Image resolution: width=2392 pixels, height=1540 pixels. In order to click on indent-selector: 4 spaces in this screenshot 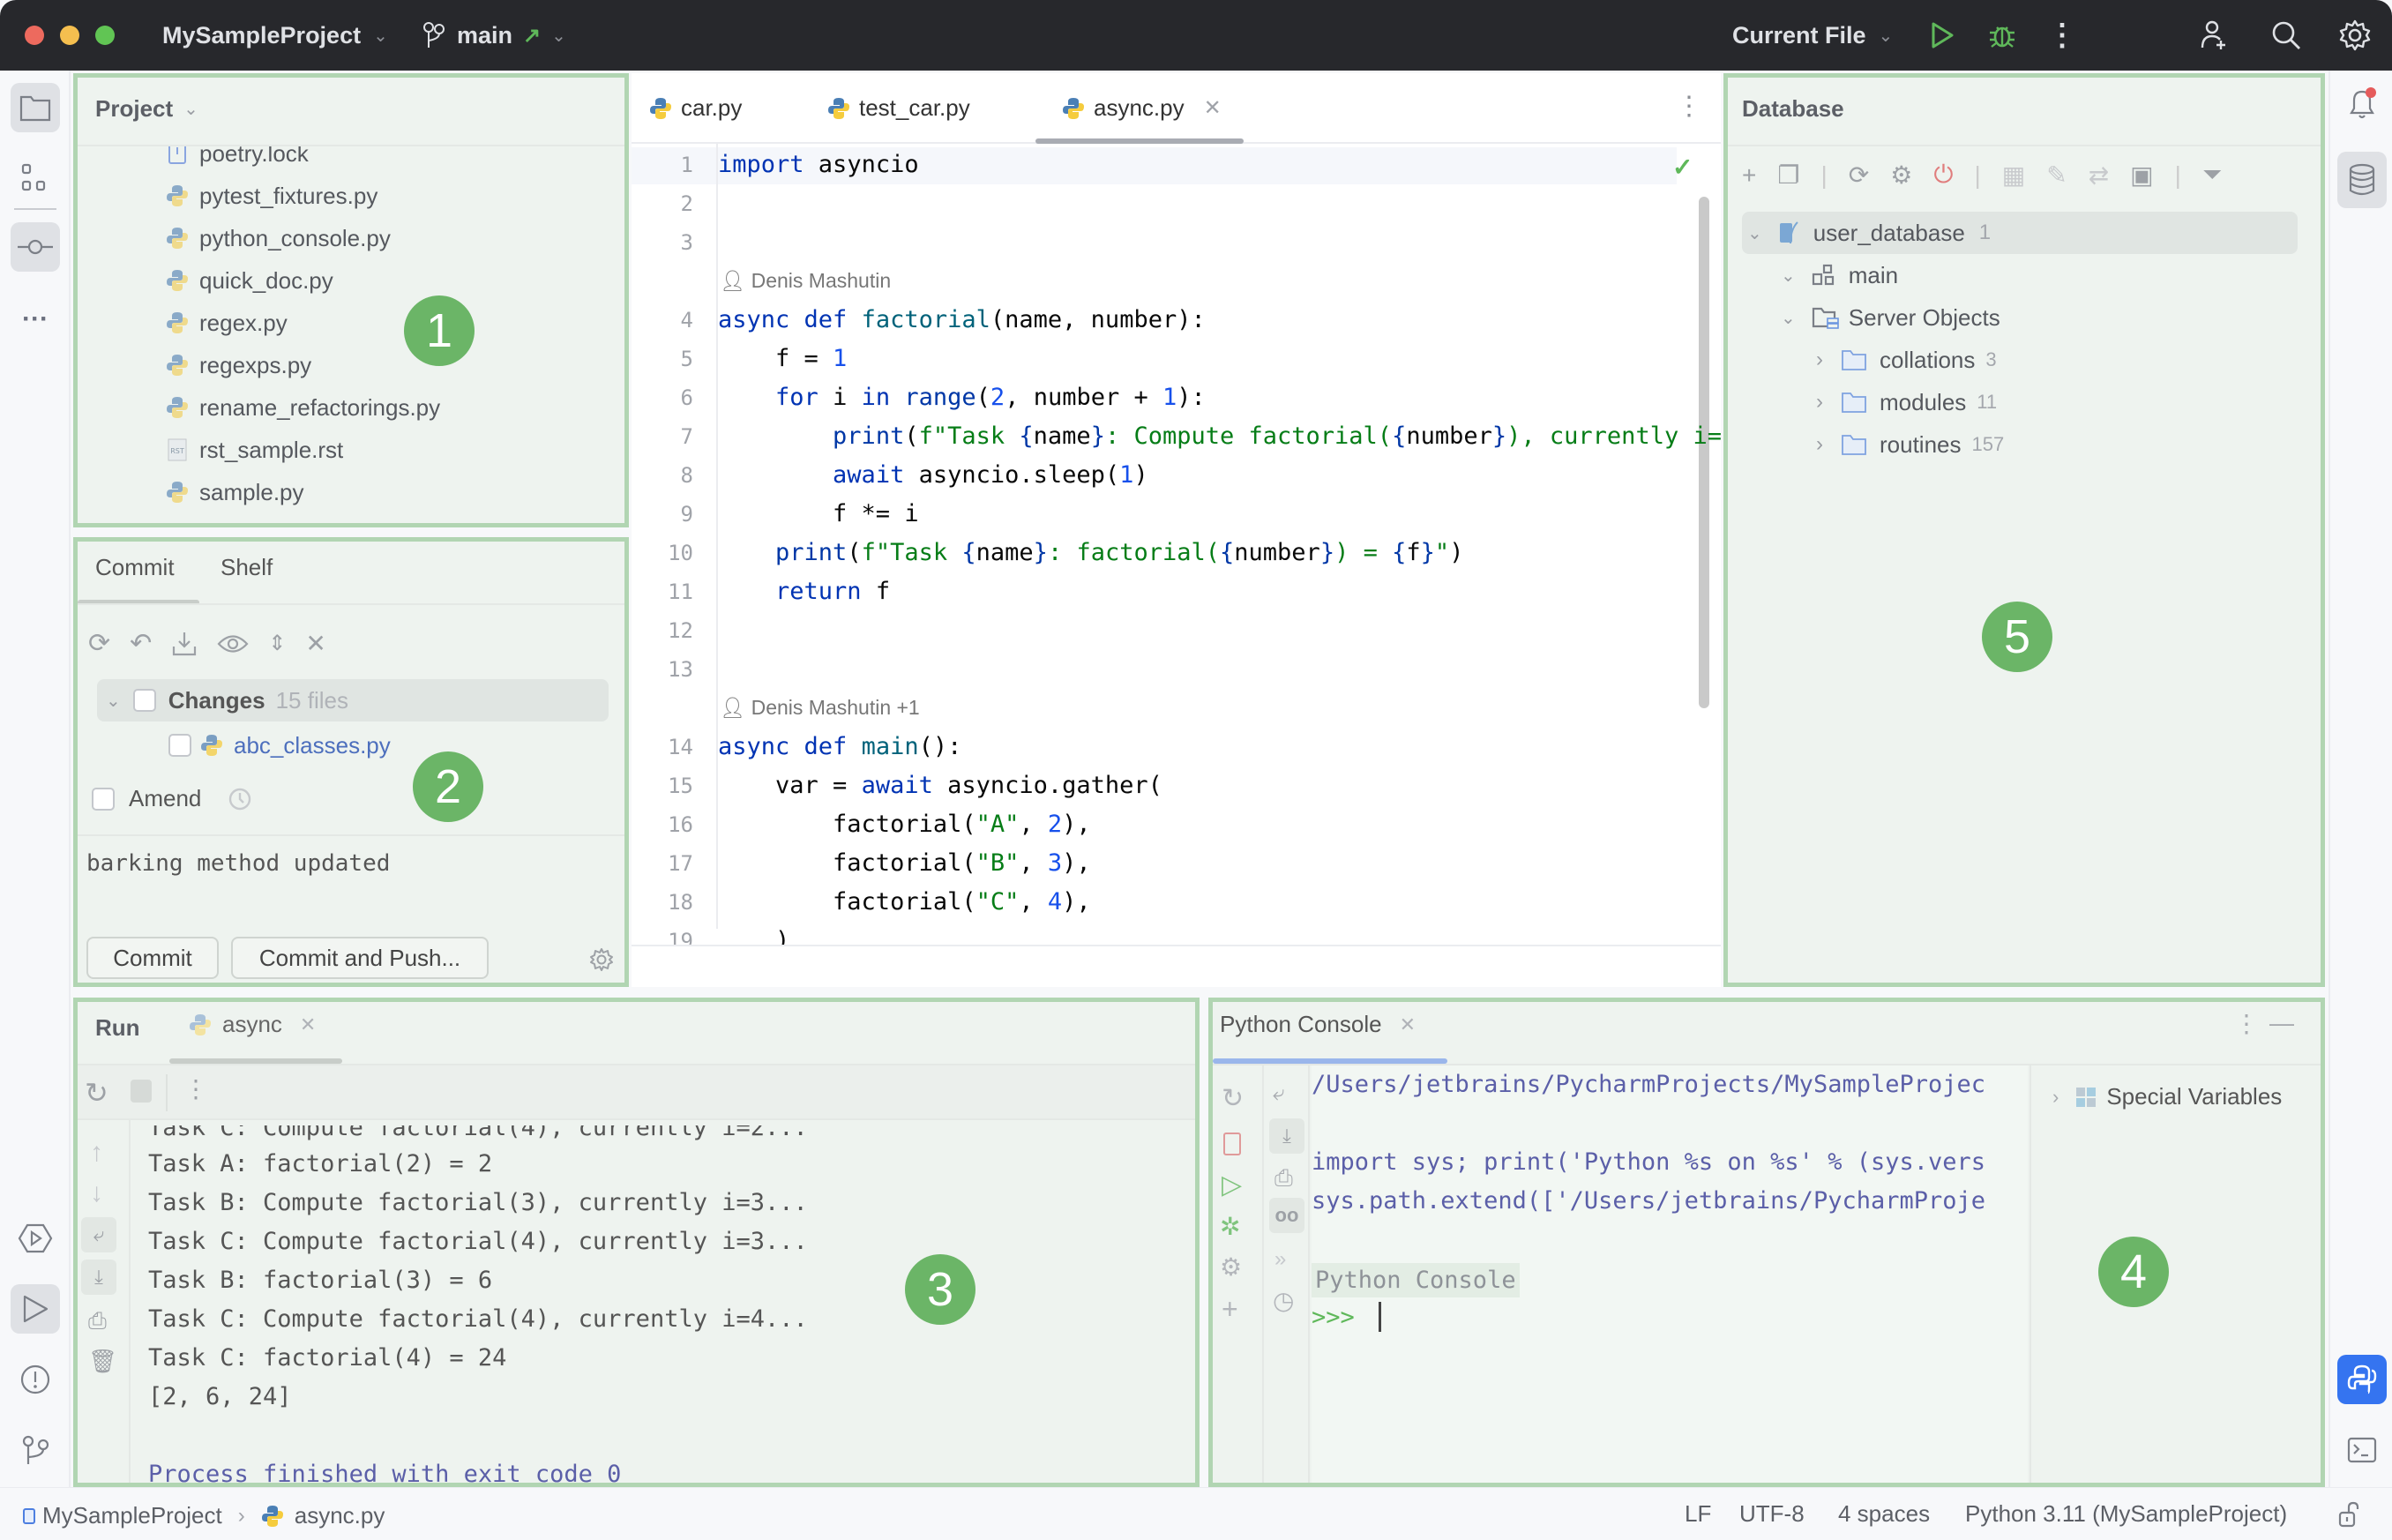, I will do `click(1884, 1514)`.